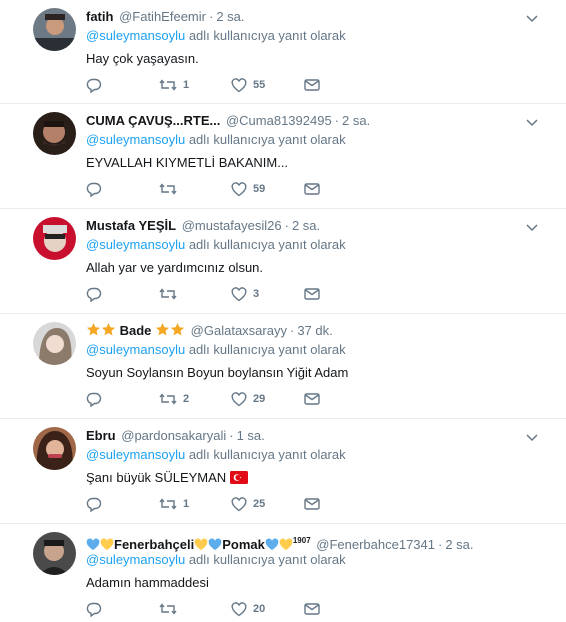 The height and width of the screenshot is (622, 566). What do you see at coordinates (243, 544) in the screenshot?
I see `display-name-part2: Pomak` at bounding box center [243, 544].